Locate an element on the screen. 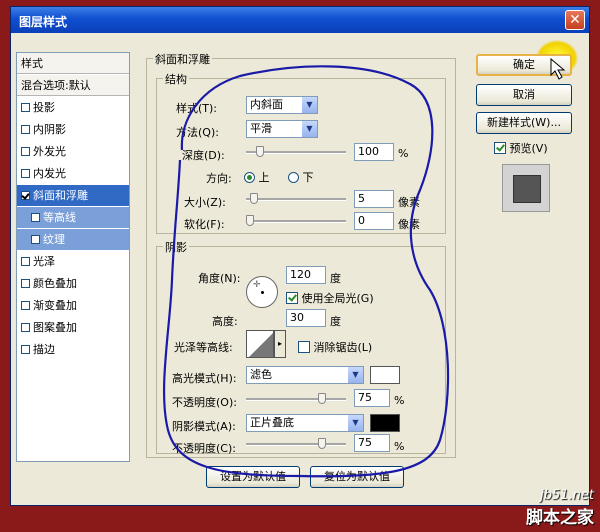 Image resolution: width=600 pixels, height=532 pixels. soften-slider is located at coordinates (296, 221).